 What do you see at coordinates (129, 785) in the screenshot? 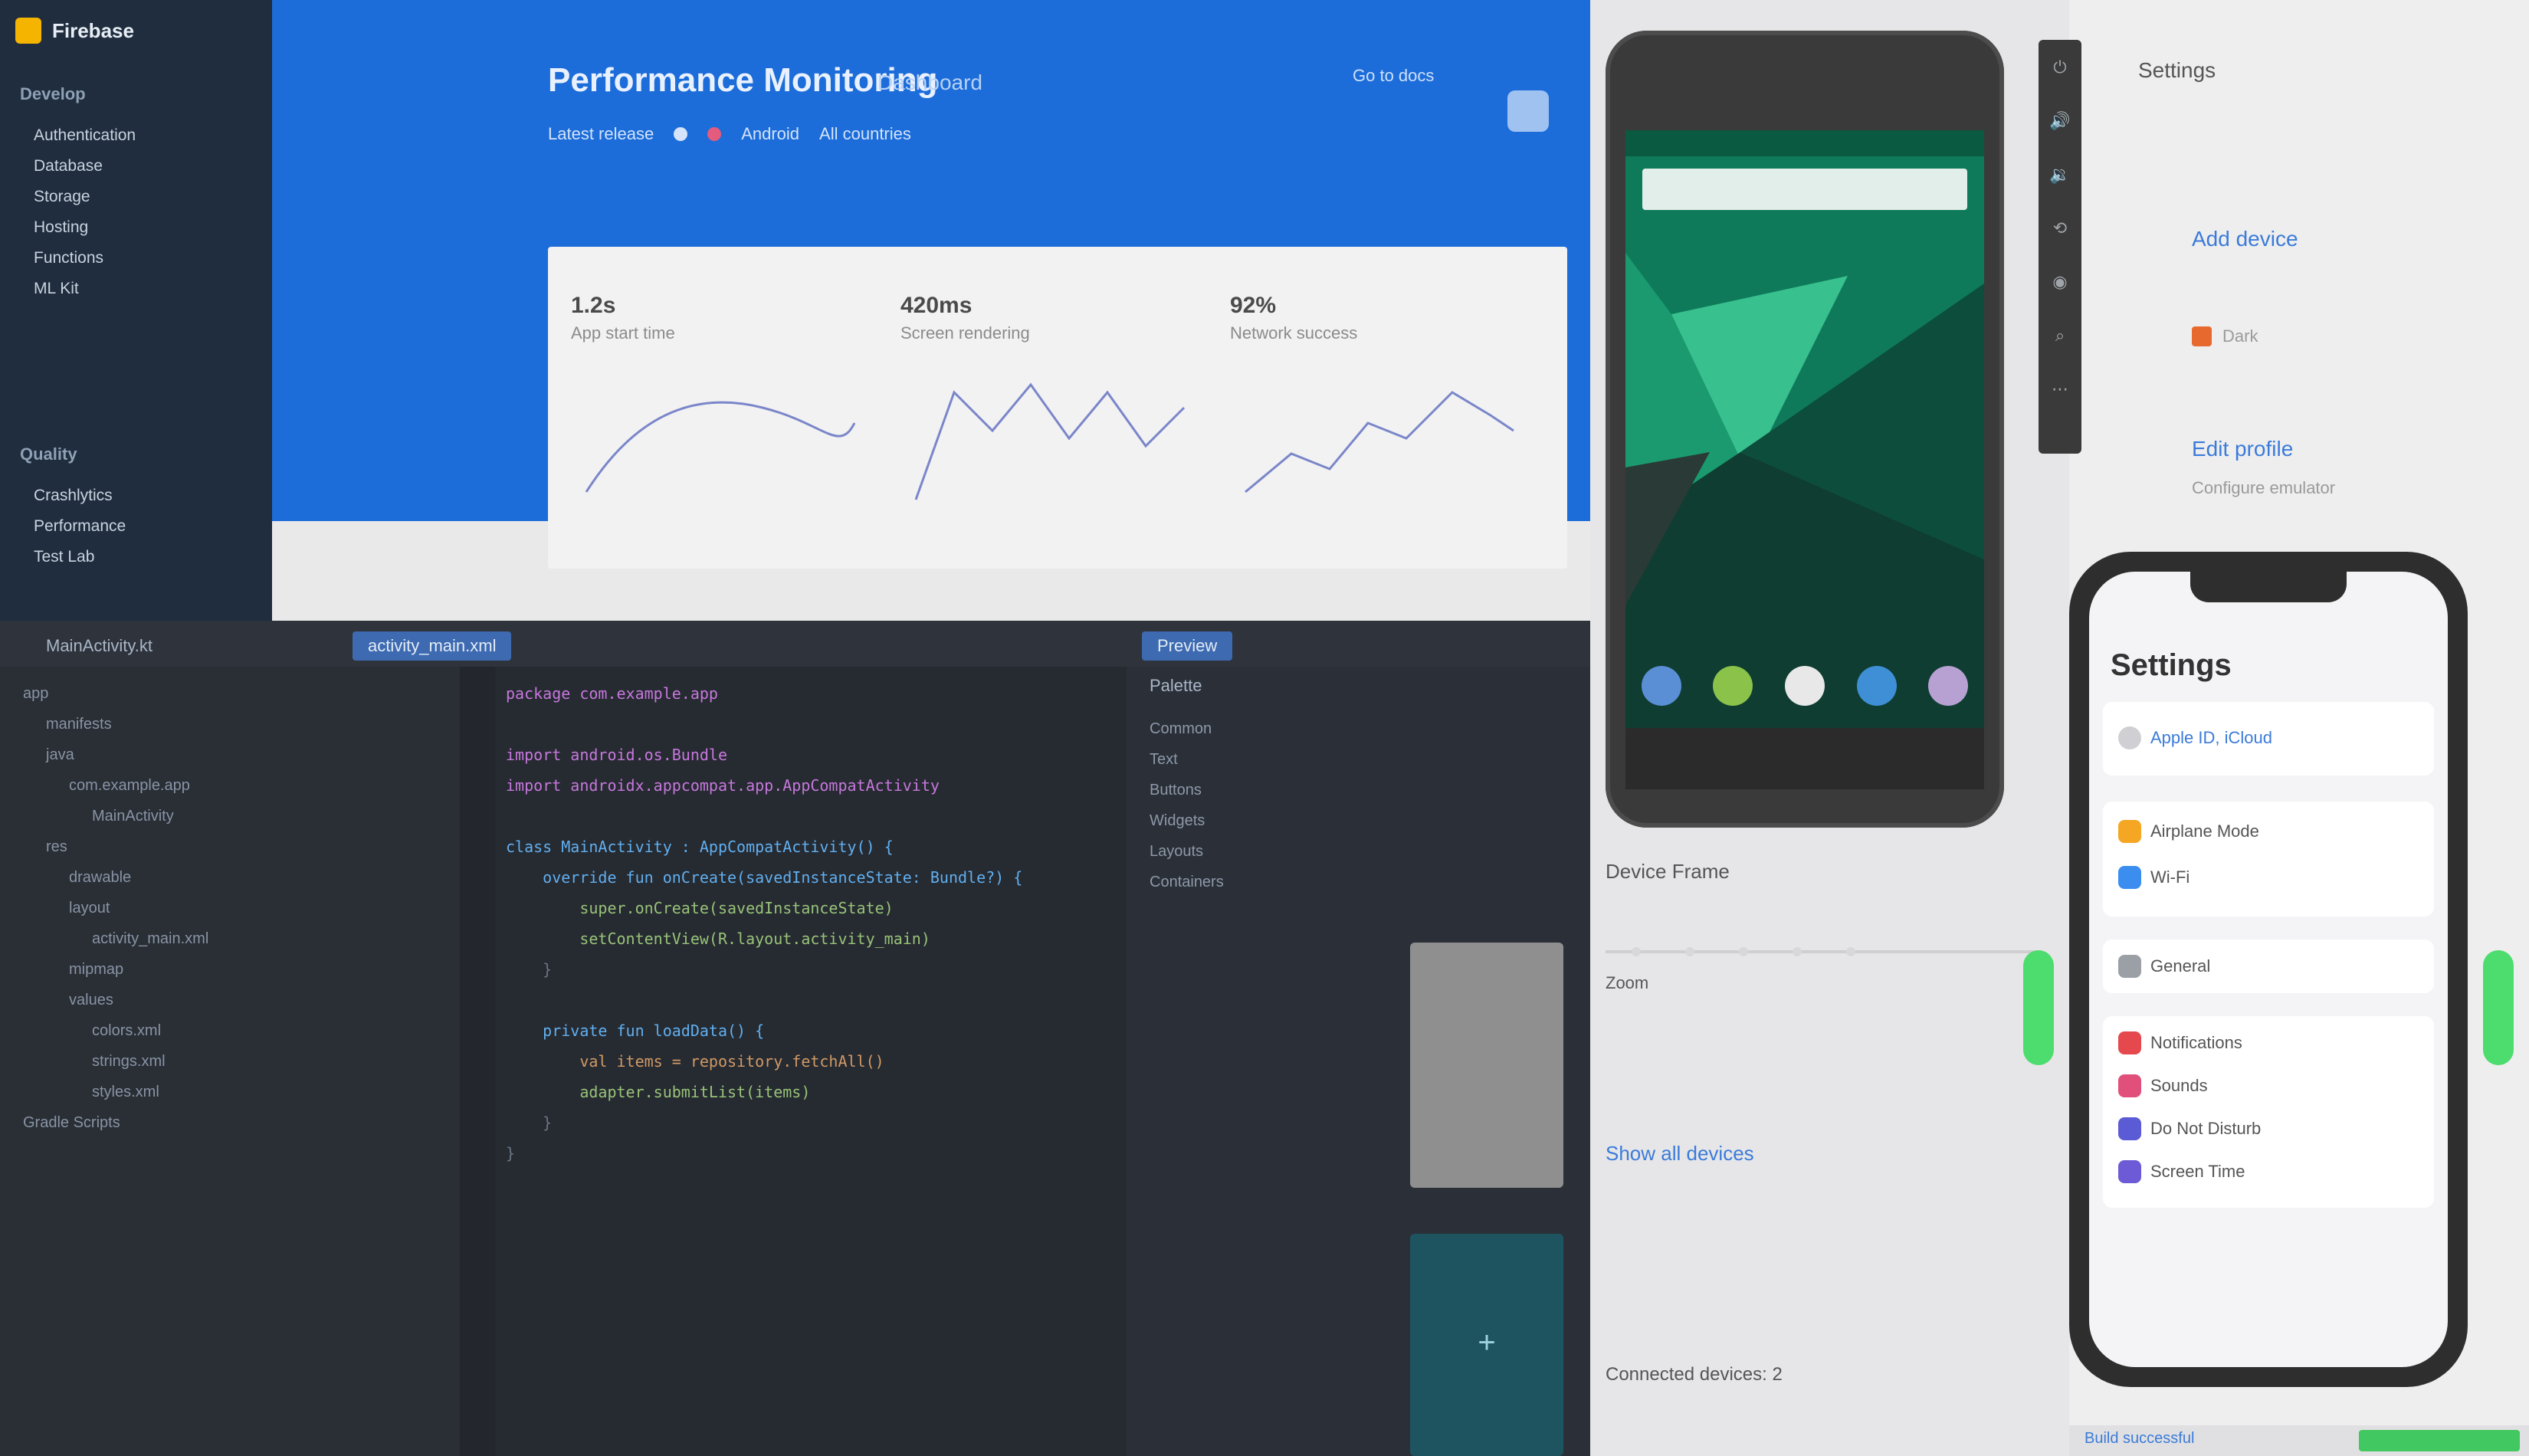
I see `tree-node: com.example.app` at bounding box center [129, 785].